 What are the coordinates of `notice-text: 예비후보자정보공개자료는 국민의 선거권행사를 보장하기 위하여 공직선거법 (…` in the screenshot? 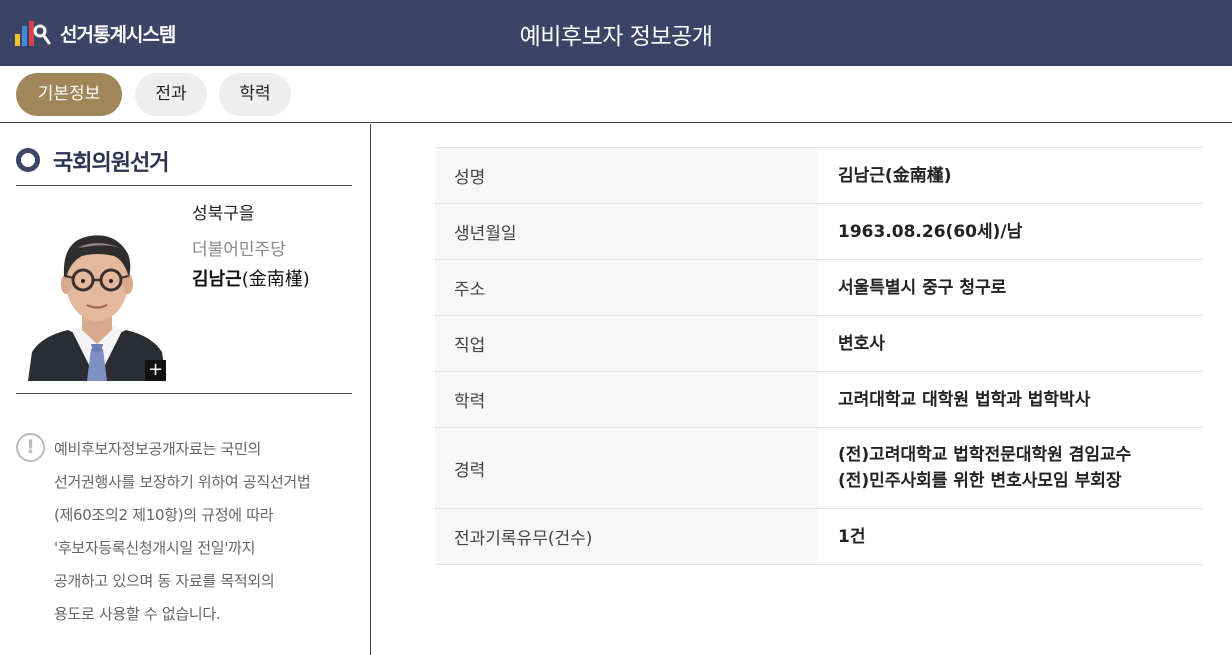 It's located at (206, 532).